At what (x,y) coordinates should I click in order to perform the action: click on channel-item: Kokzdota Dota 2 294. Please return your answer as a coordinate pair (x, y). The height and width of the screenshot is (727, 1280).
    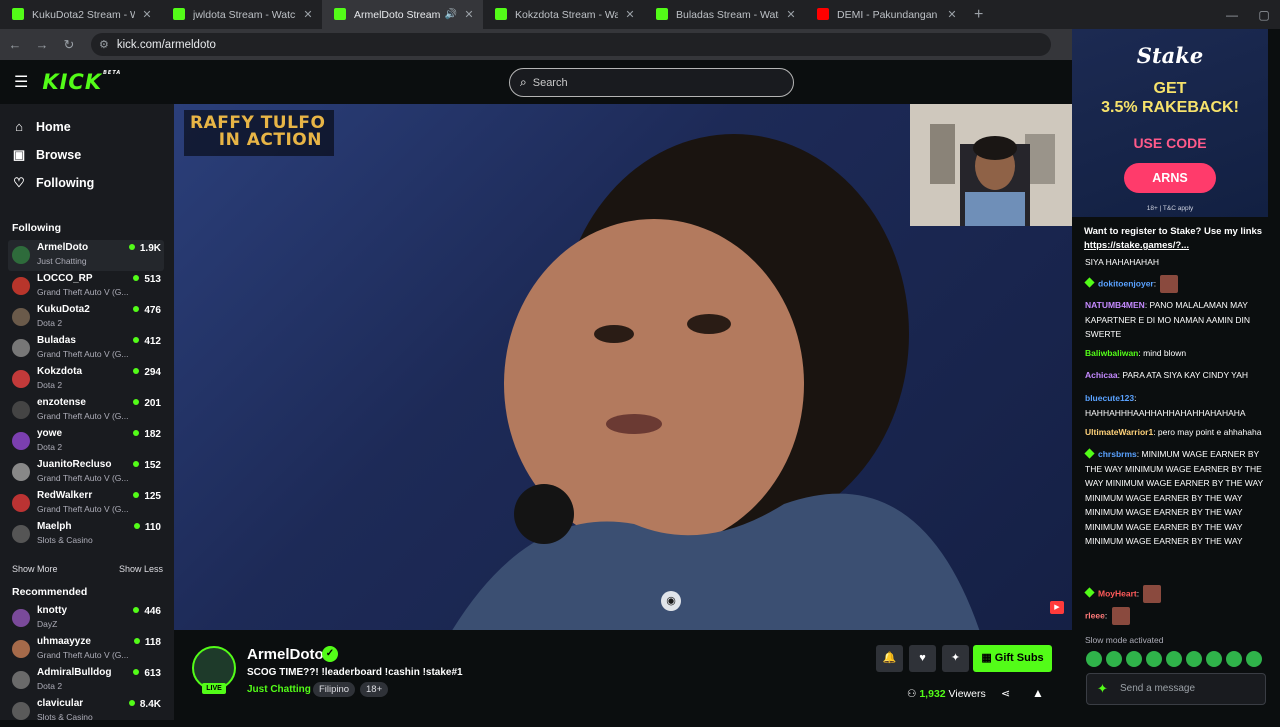
    Looking at the image, I should click on (86, 379).